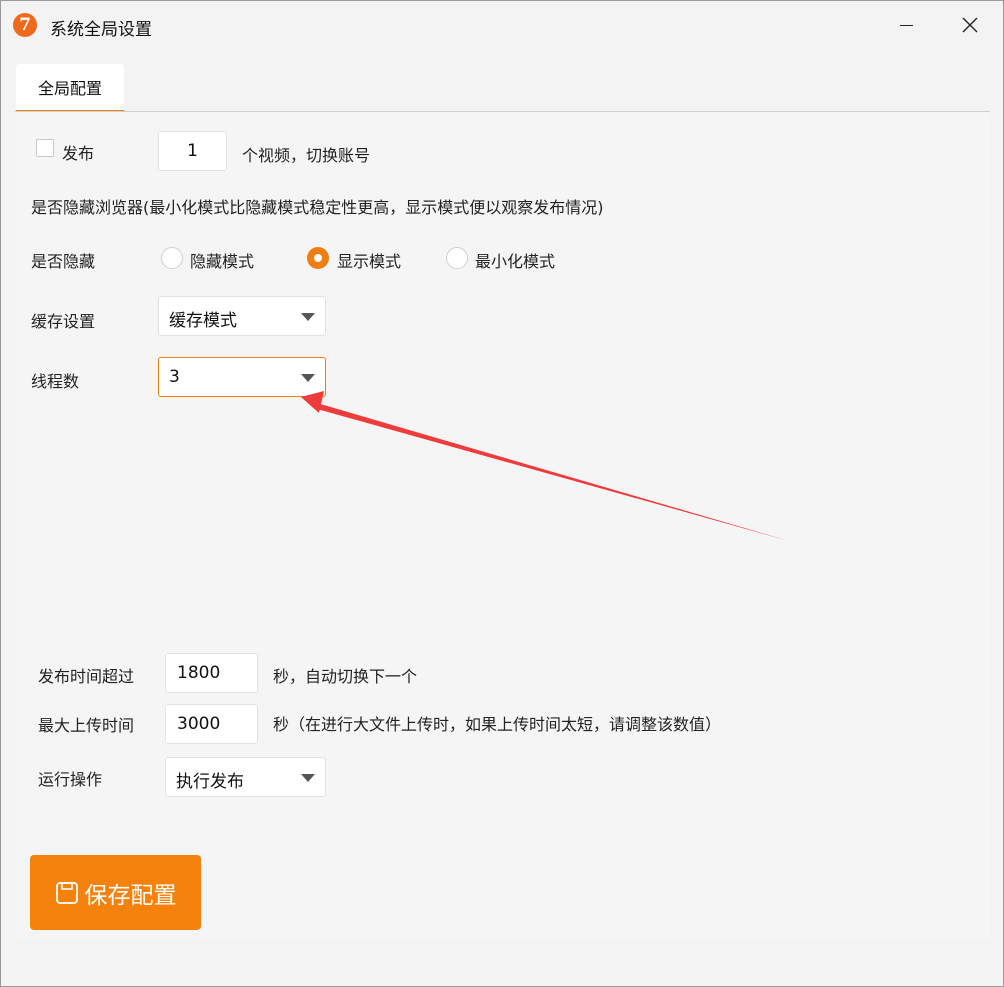 This screenshot has height=987, width=1004. I want to click on hide-browser-description: 是否隐藏浏览器(最小化模式比隐藏模式稳定性更高，显示模式便以观察发布情况), so click(317, 207).